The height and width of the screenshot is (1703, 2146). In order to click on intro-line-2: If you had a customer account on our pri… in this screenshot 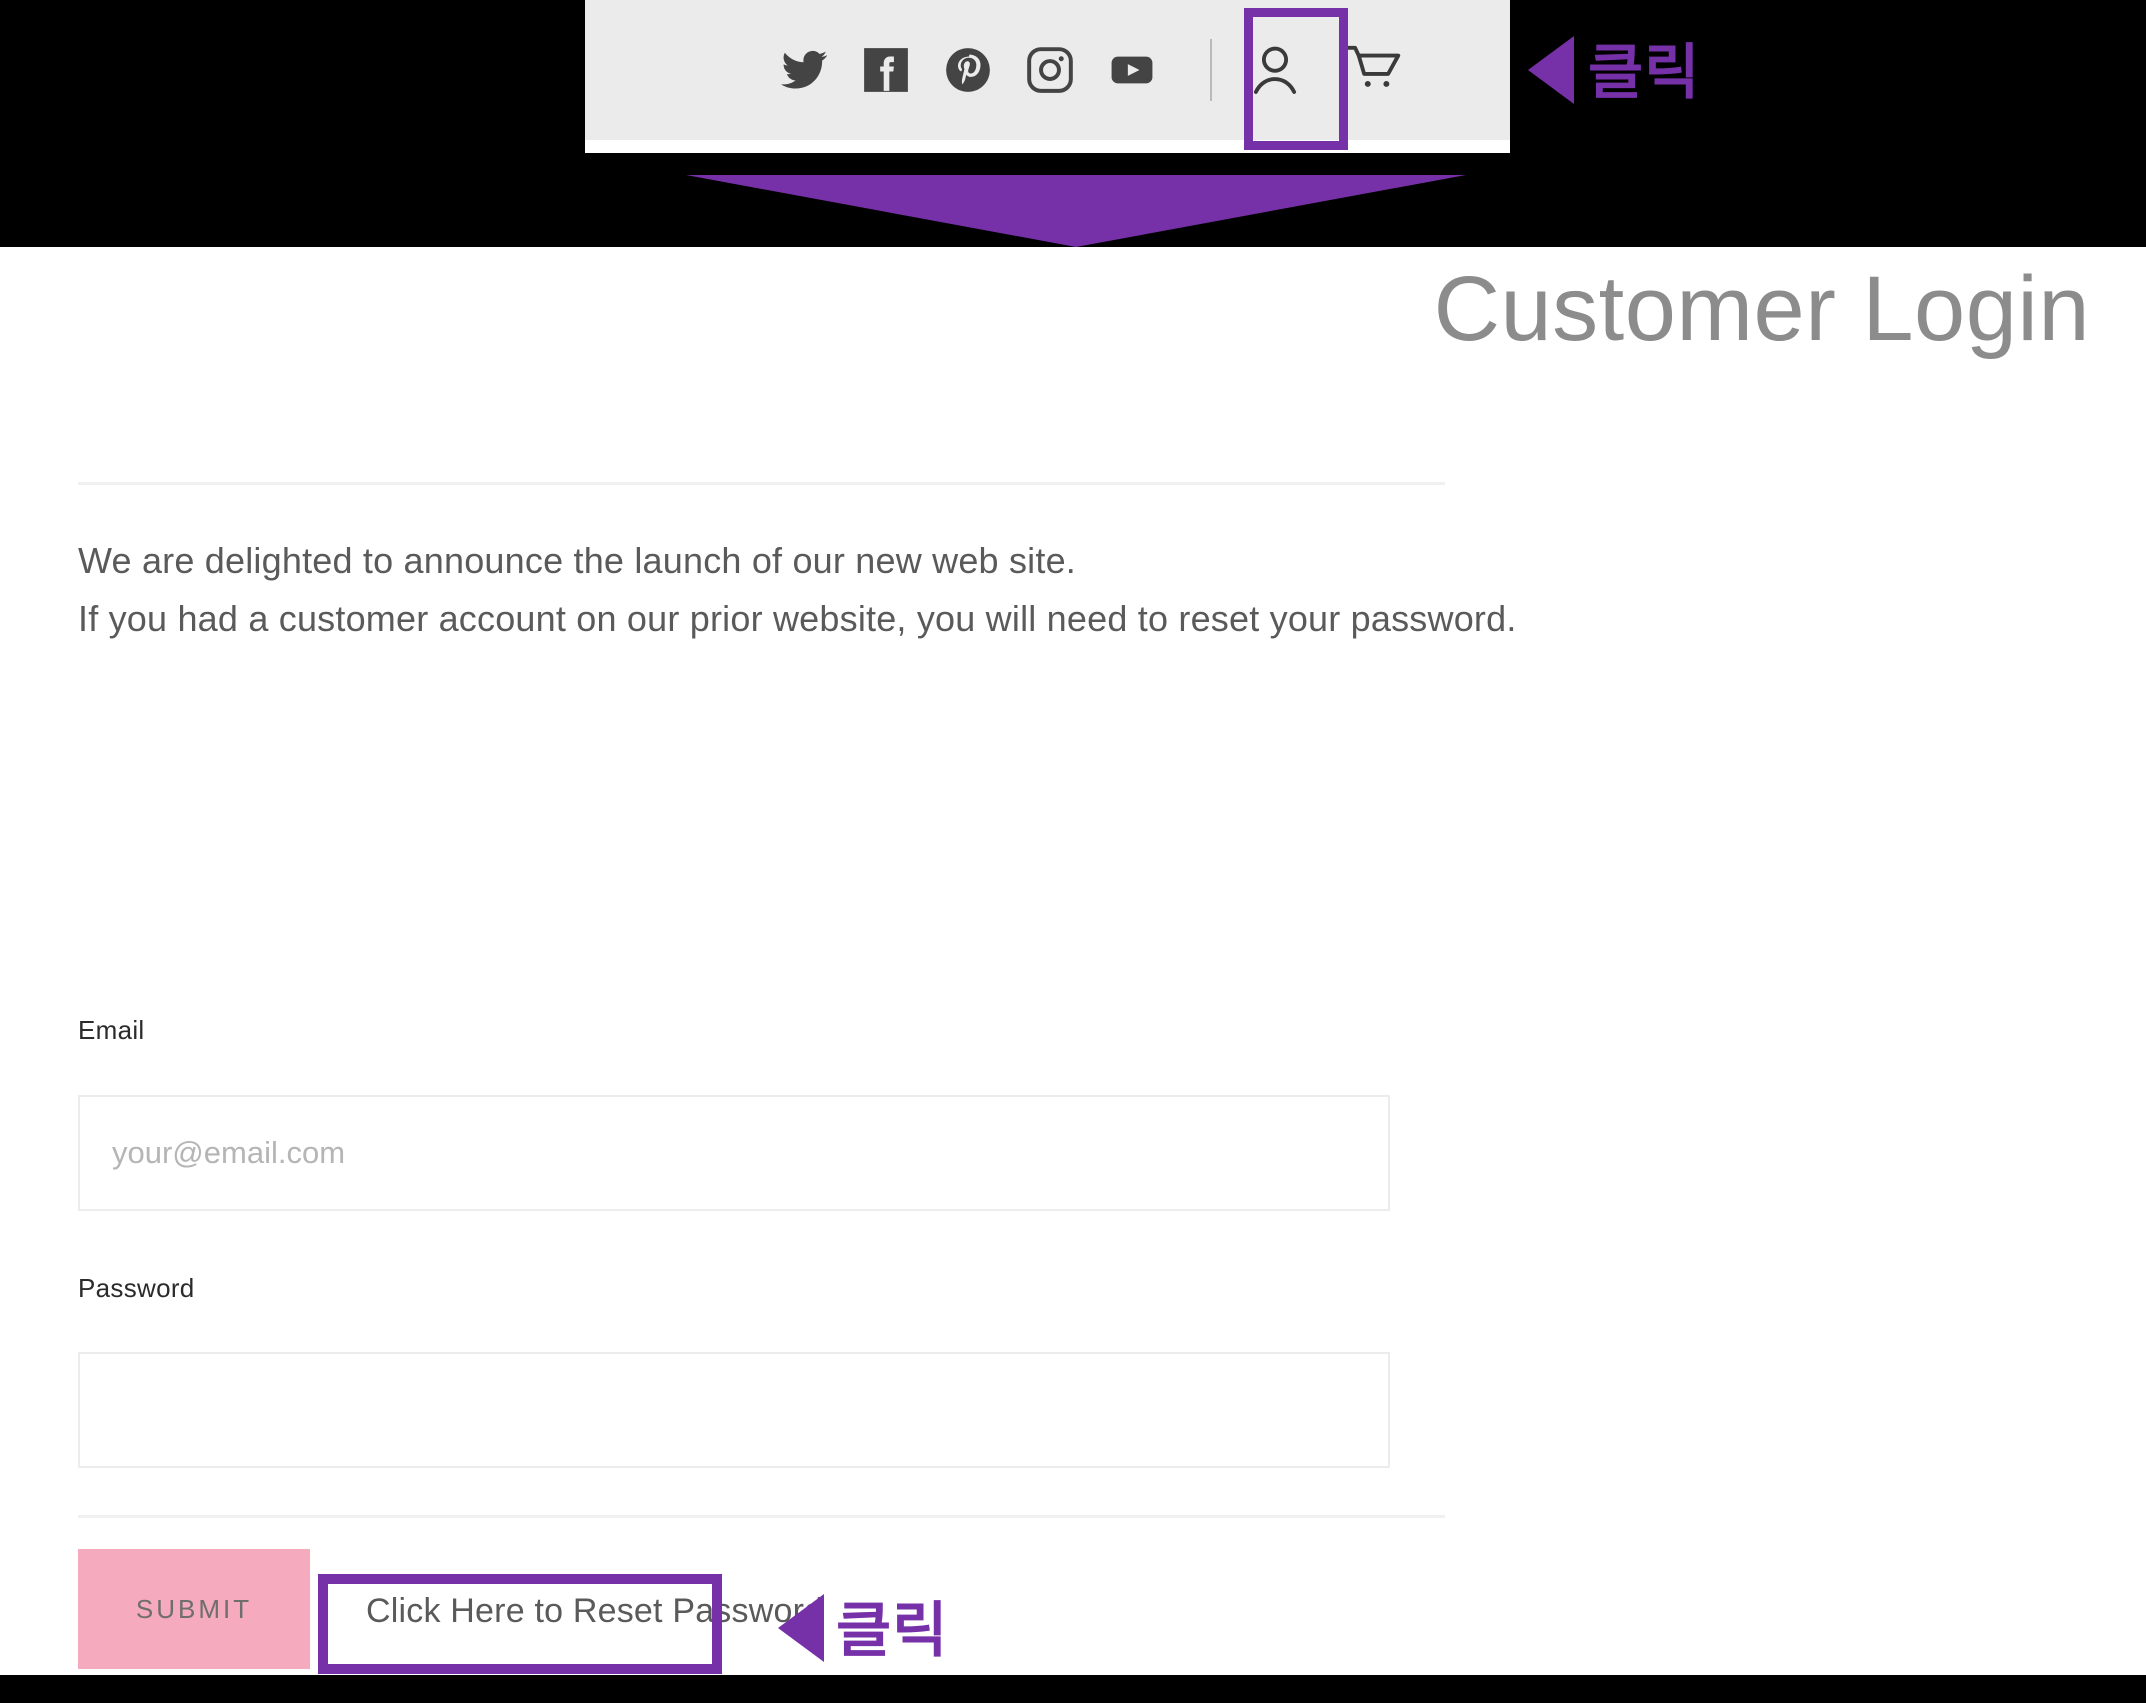, I will do `click(797, 619)`.